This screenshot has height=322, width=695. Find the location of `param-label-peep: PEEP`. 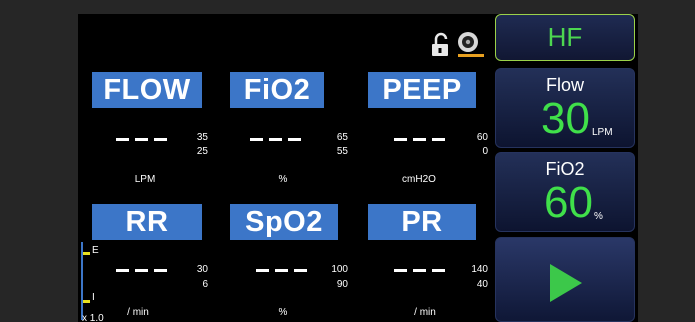

param-label-peep: PEEP is located at coordinates (422, 90).